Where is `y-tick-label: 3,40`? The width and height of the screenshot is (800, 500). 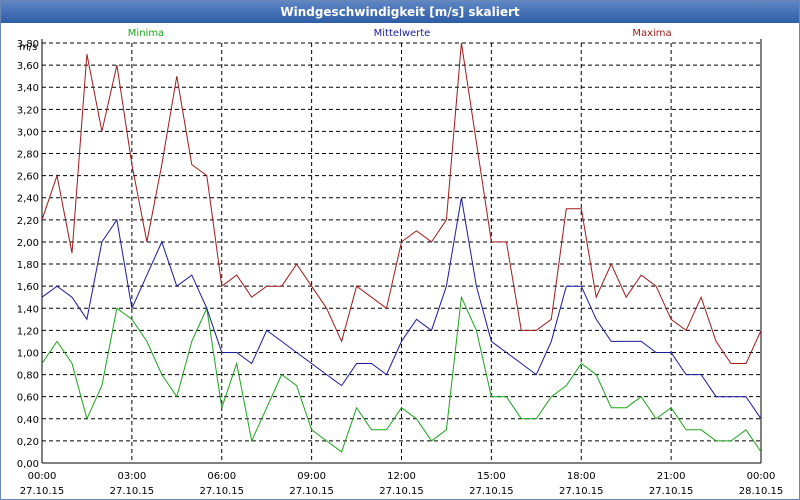 y-tick-label: 3,40 is located at coordinates (28, 88).